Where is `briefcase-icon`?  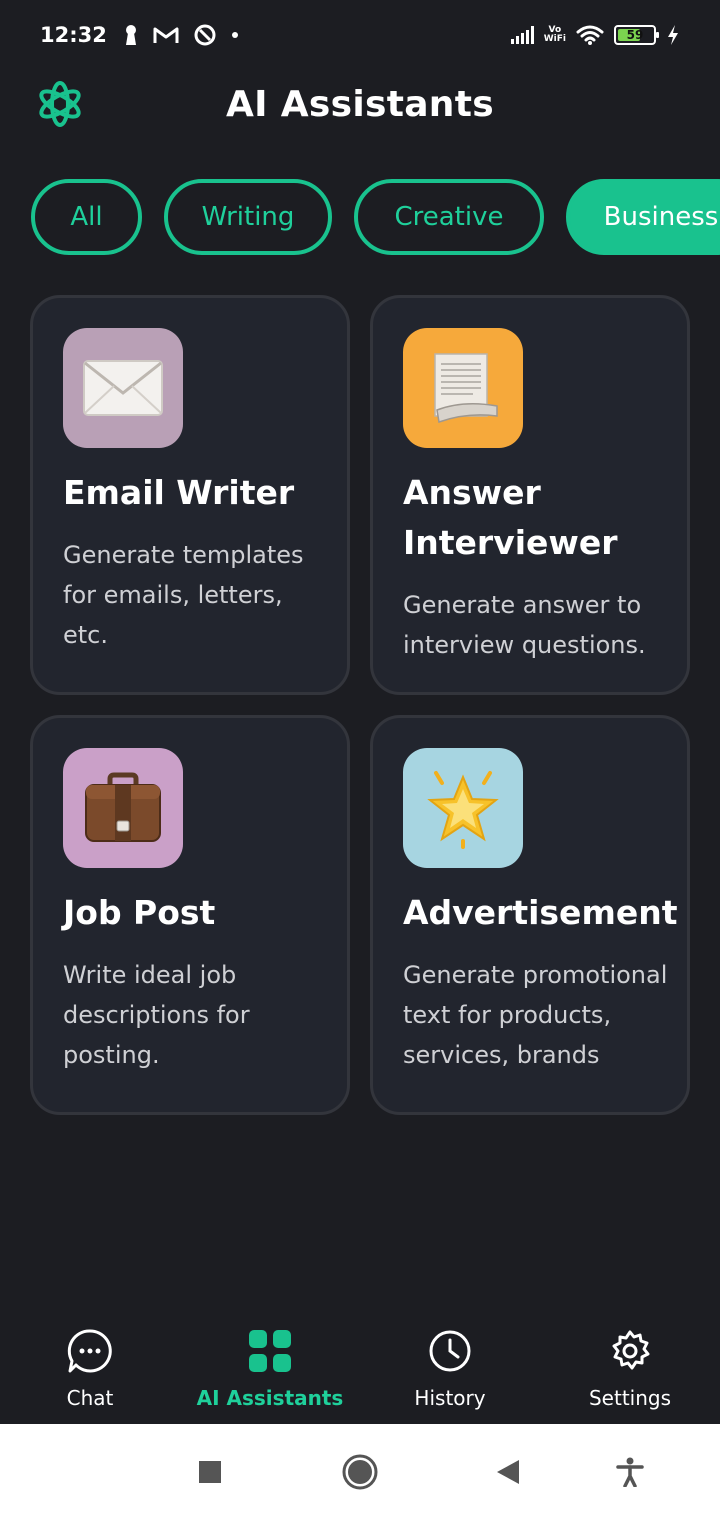
briefcase-icon is located at coordinates (123, 807).